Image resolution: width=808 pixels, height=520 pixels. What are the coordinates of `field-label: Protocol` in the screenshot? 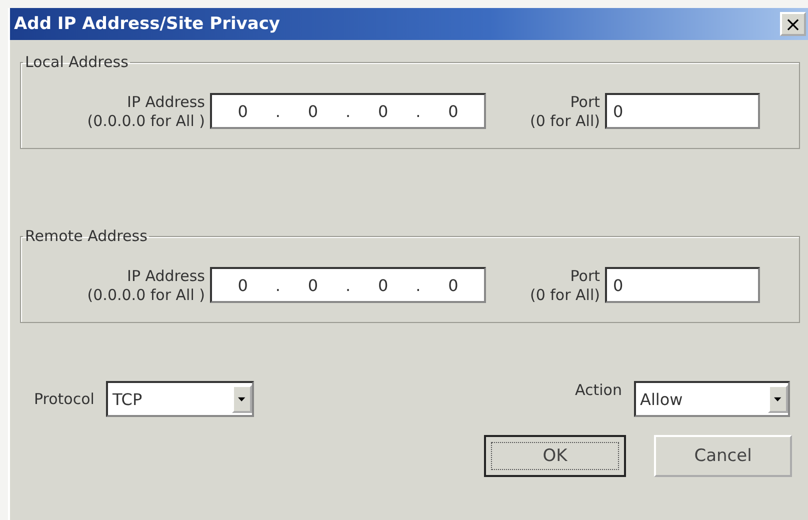 It's located at (64, 399).